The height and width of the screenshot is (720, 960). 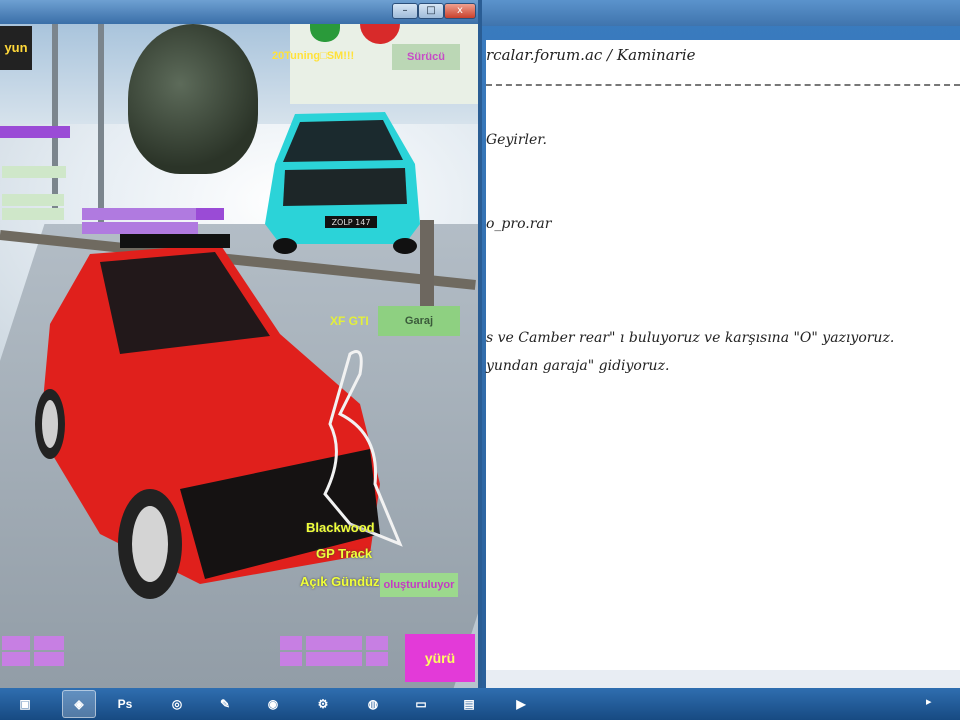 What do you see at coordinates (225, 704) in the screenshot?
I see `paint-icon: ✎` at bounding box center [225, 704].